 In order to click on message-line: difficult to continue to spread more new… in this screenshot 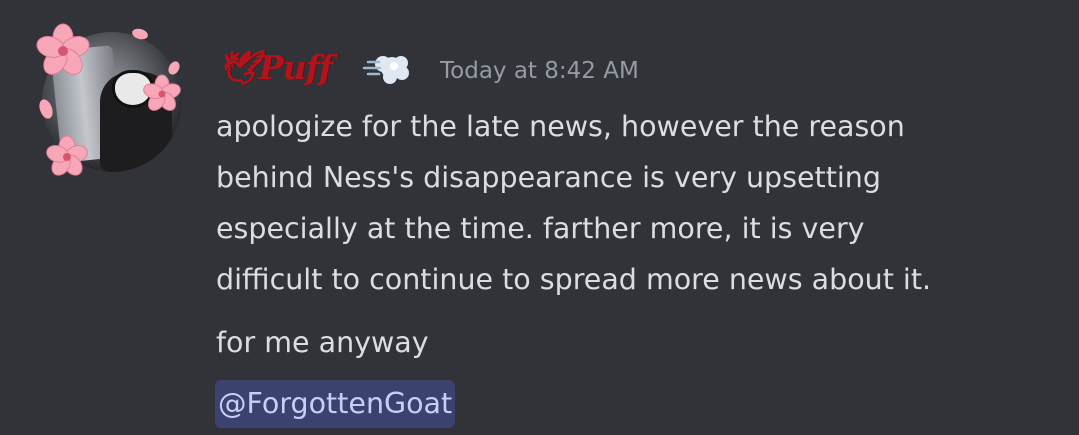, I will do `click(574, 279)`.